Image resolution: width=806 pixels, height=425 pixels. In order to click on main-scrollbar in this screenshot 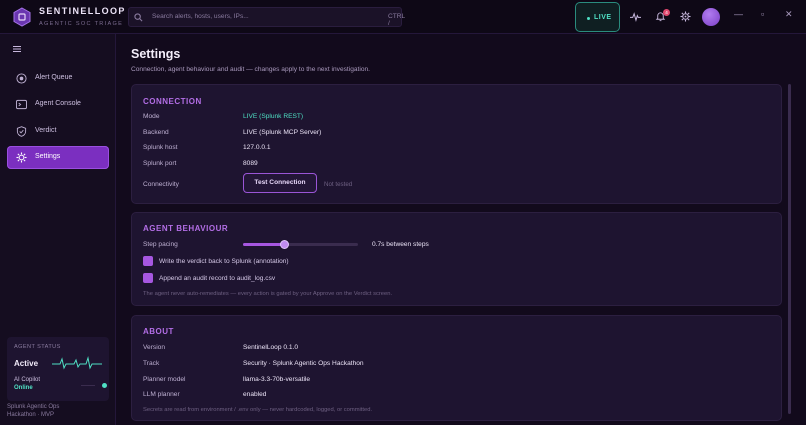, I will do `click(789, 249)`.